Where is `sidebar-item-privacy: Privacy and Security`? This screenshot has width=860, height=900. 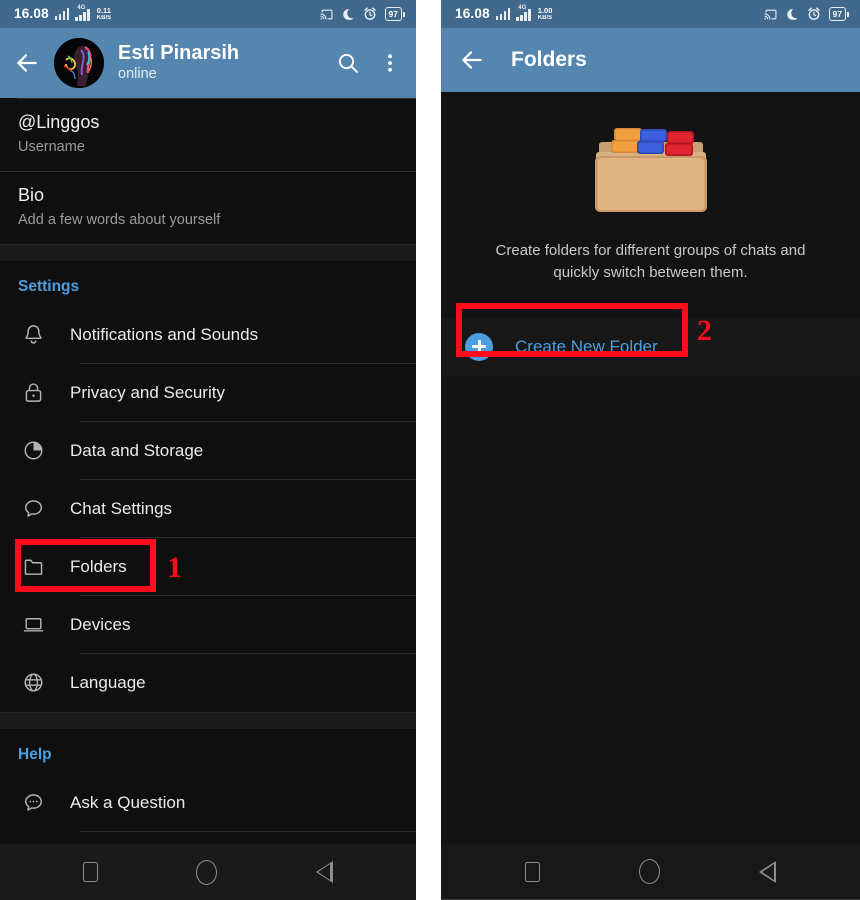
sidebar-item-privacy: Privacy and Security is located at coordinates (208, 393).